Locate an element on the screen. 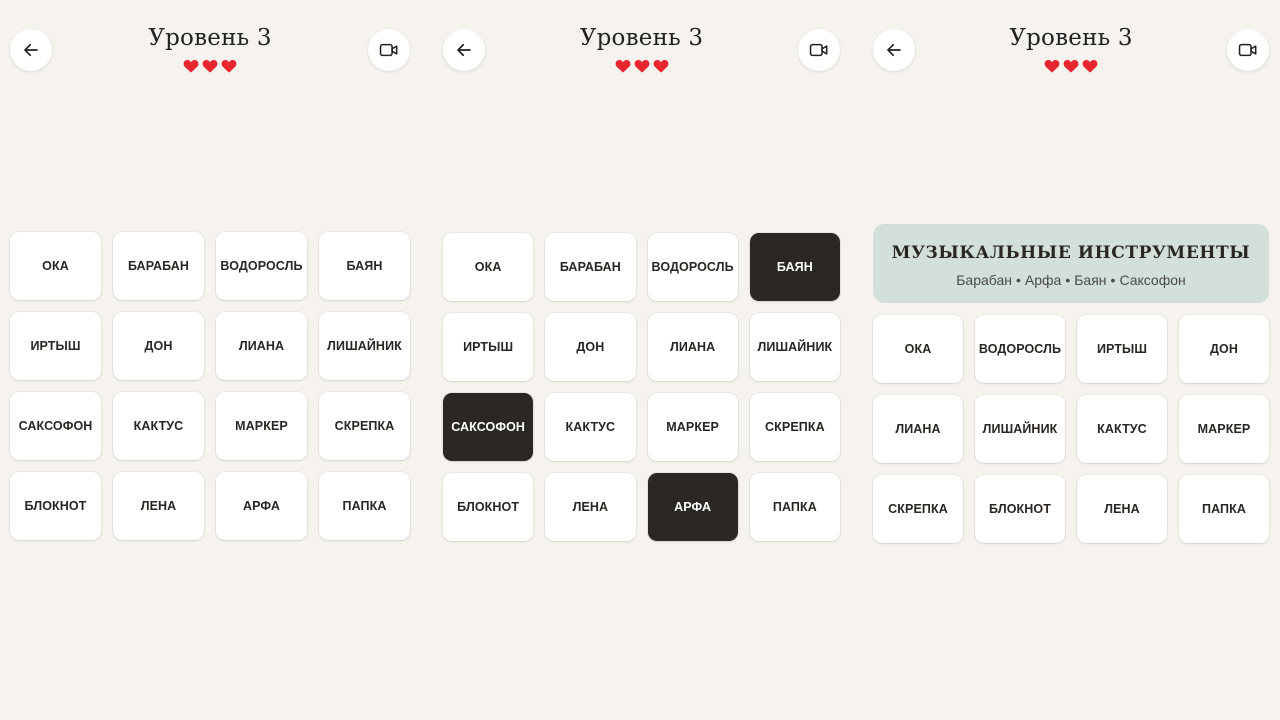 The height and width of the screenshot is (720, 1280). word-tile: САКСОФОН is located at coordinates (55, 426).